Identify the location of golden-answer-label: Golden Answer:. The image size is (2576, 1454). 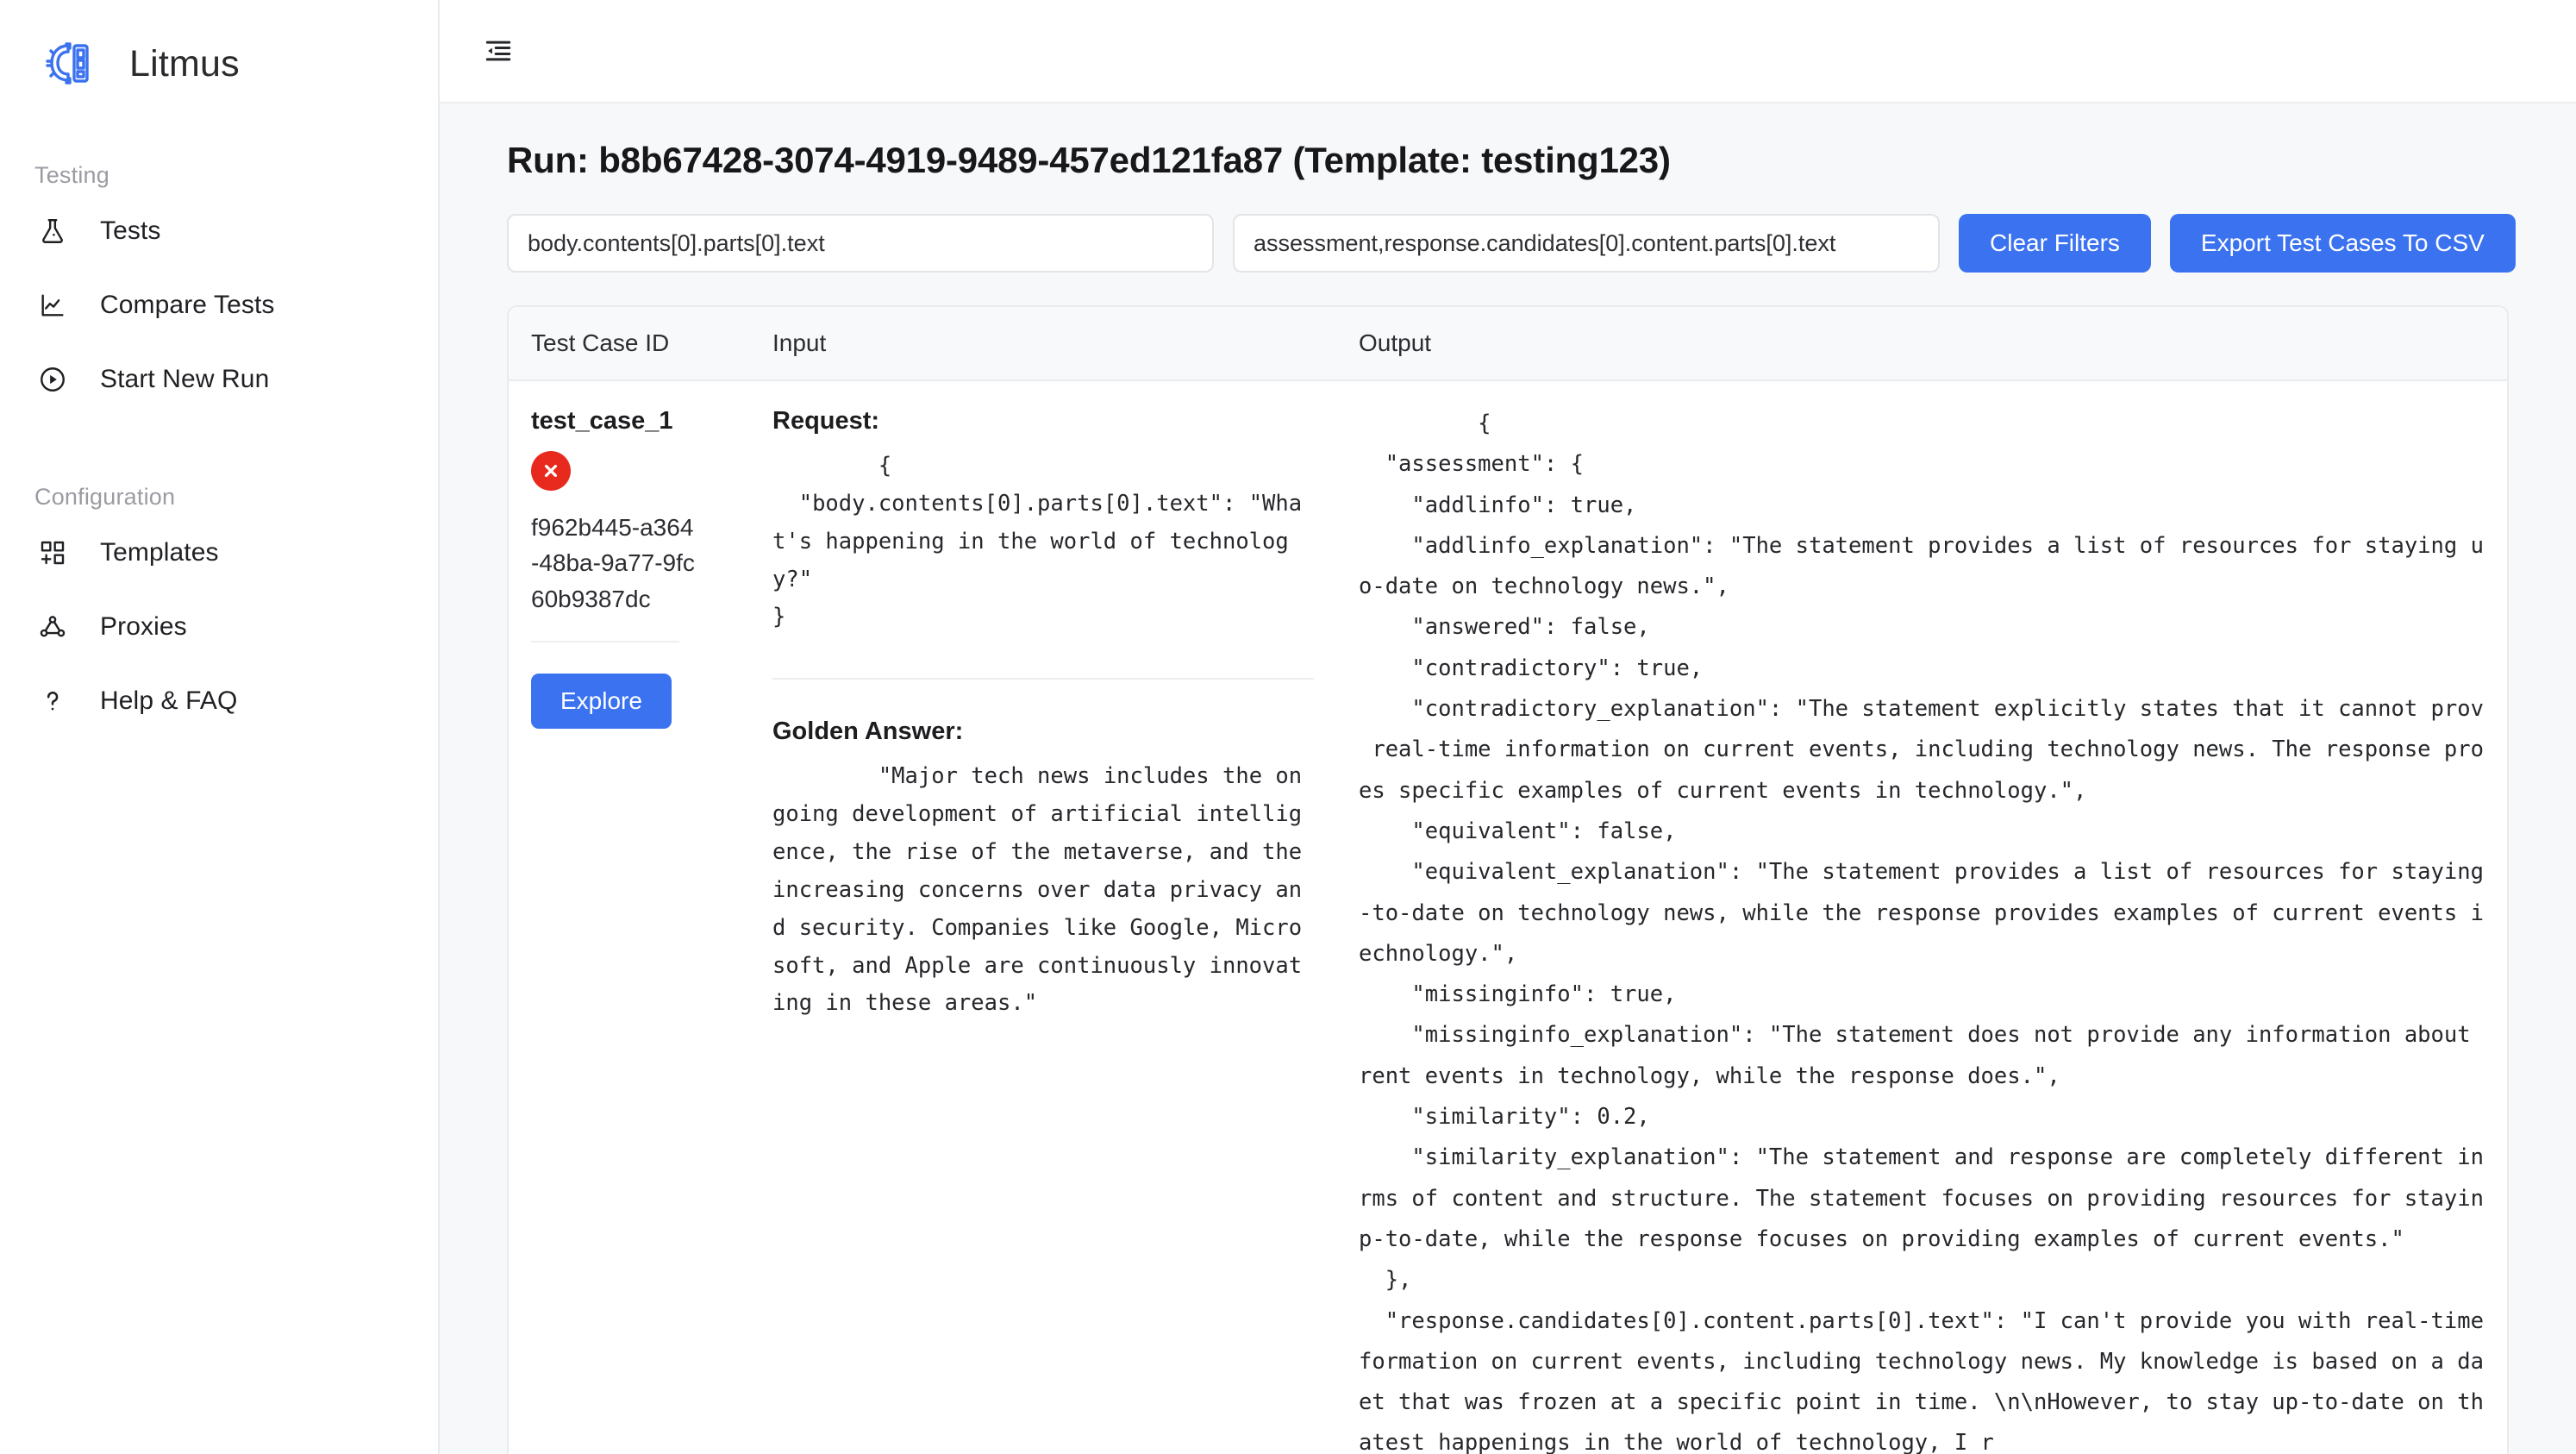
(868, 732).